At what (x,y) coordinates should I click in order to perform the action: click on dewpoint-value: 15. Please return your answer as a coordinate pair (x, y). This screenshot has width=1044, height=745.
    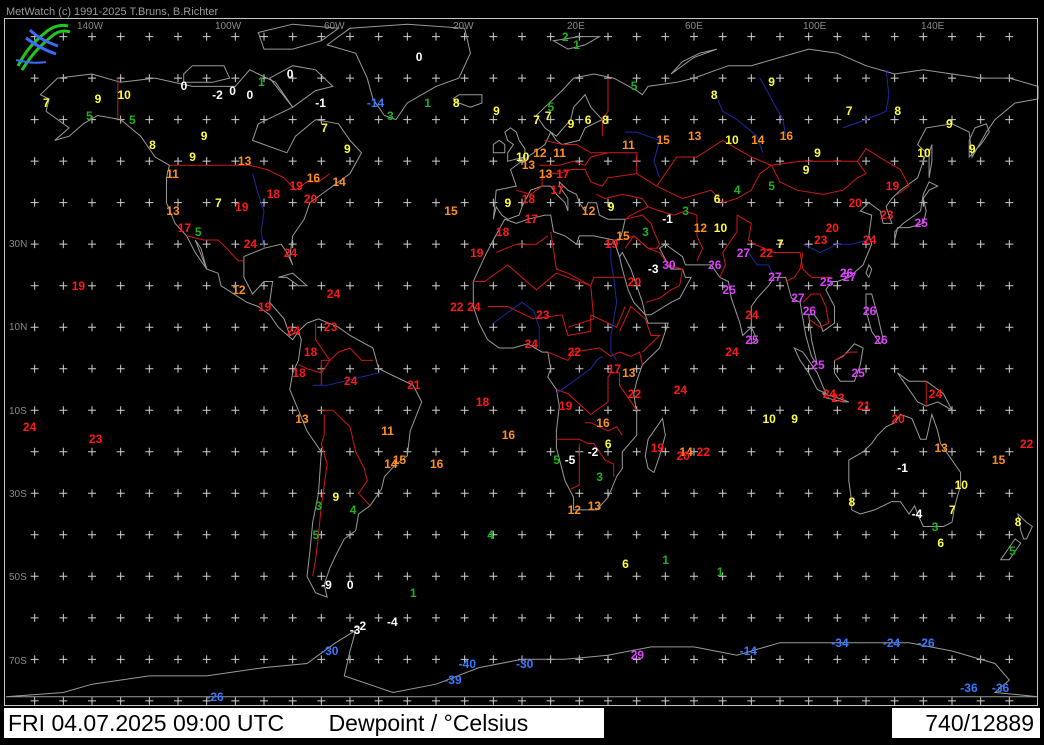
    Looking at the image, I should click on (998, 460).